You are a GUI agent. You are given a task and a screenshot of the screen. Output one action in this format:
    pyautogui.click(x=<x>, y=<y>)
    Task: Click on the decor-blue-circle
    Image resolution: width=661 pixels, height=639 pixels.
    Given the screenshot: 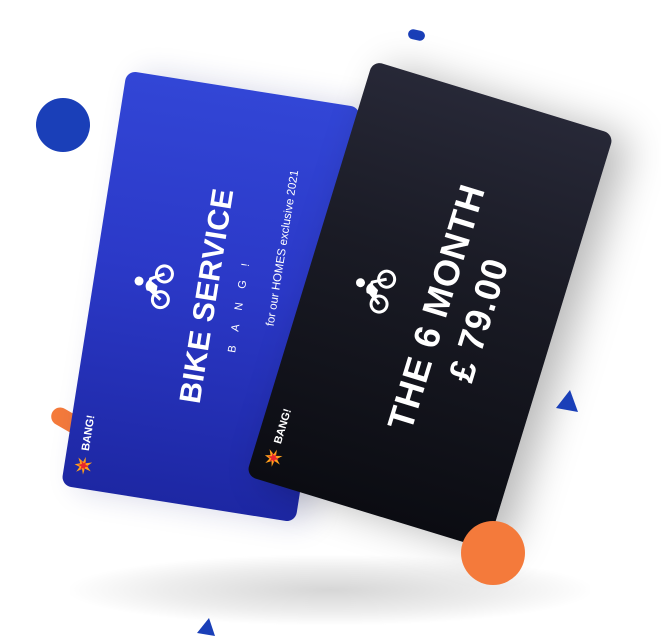 What is the action you would take?
    pyautogui.click(x=63, y=125)
    